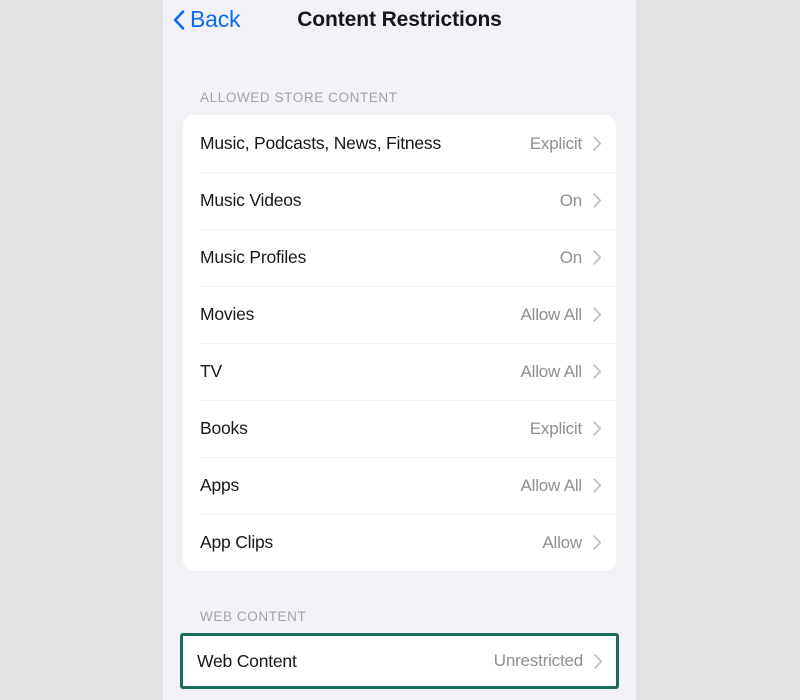 This screenshot has width=800, height=700. I want to click on settings-row-label: Web Content, so click(247, 660).